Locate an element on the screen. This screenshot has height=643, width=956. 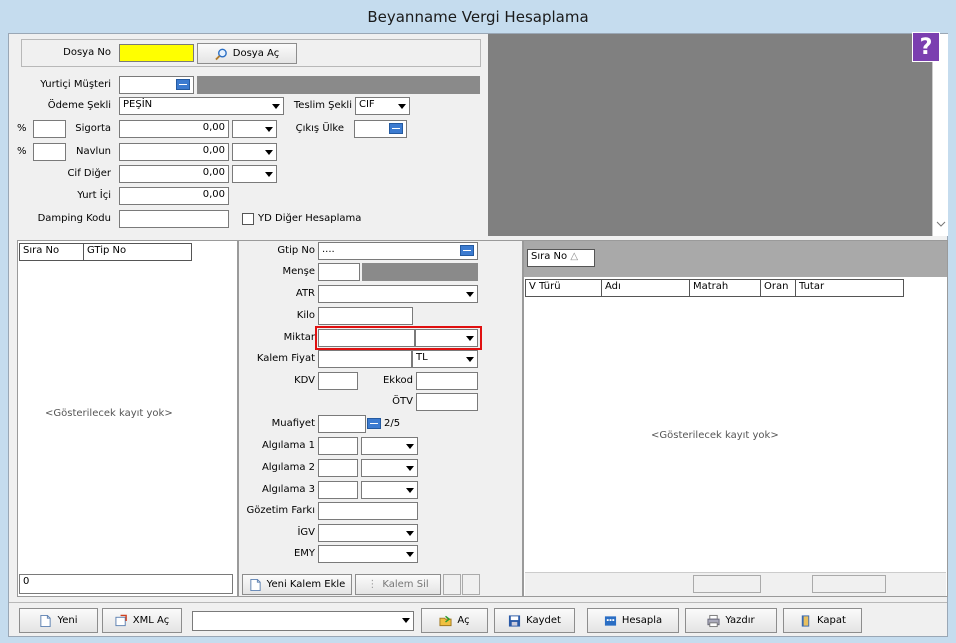
file-select is located at coordinates (303, 621).